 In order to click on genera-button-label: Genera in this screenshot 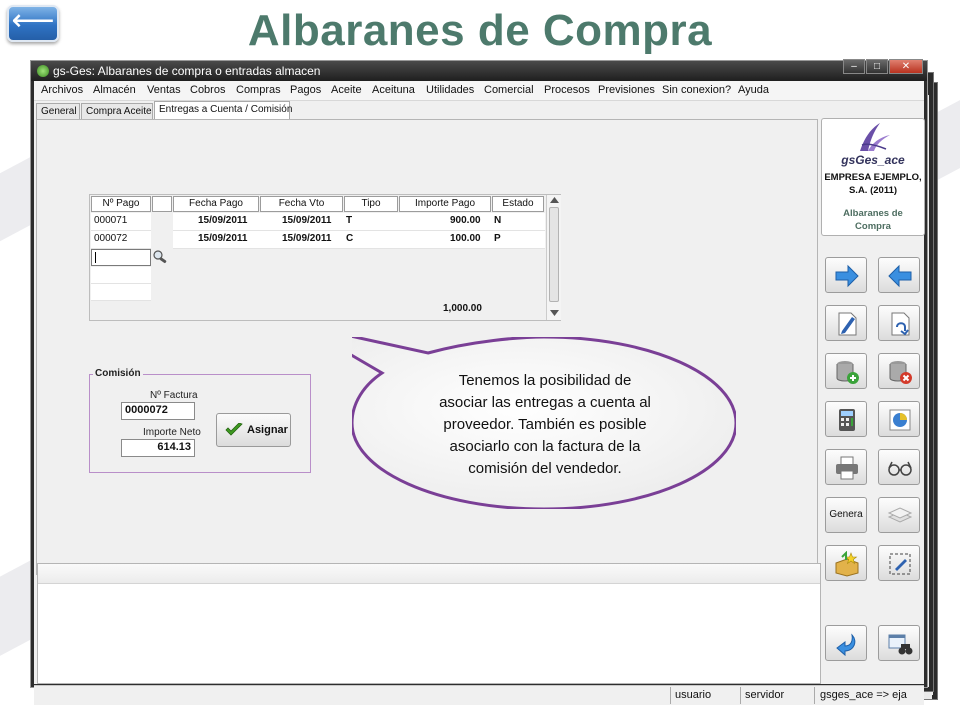, I will do `click(846, 514)`.